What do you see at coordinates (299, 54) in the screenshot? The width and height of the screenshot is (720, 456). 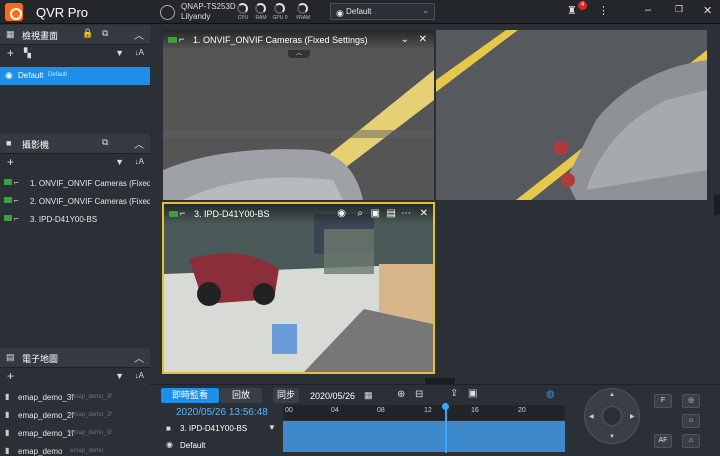 I see `ptz-toggle-icon: ︿` at bounding box center [299, 54].